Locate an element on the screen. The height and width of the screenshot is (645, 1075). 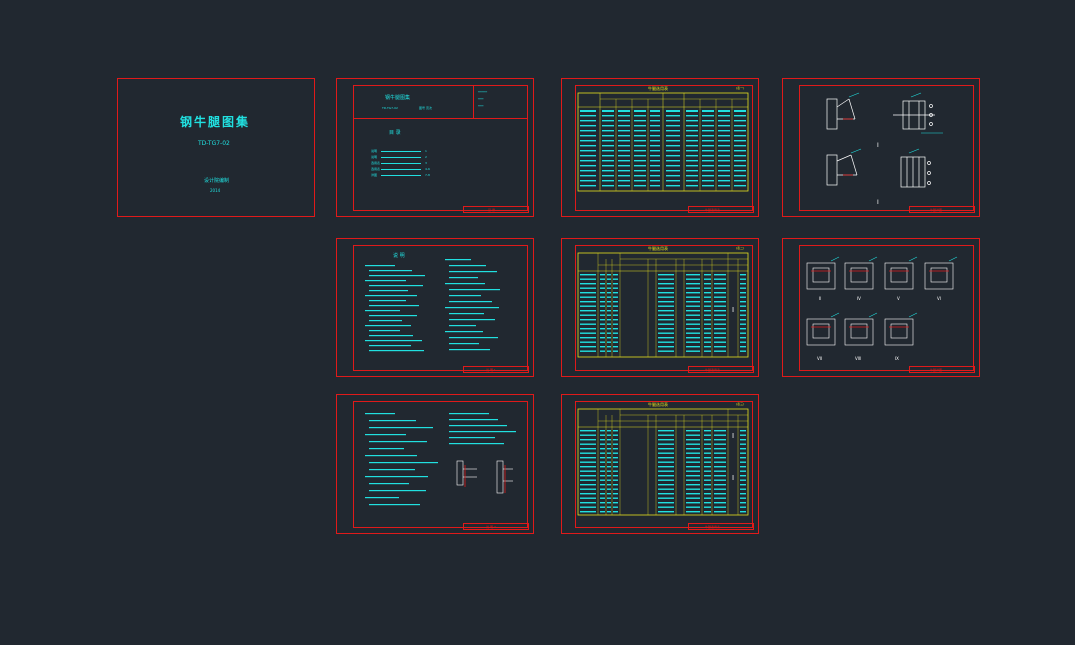
detail2-sheet: II IV V VI VII VIII IX 牛腿详图 is located at coordinates (881, 307).